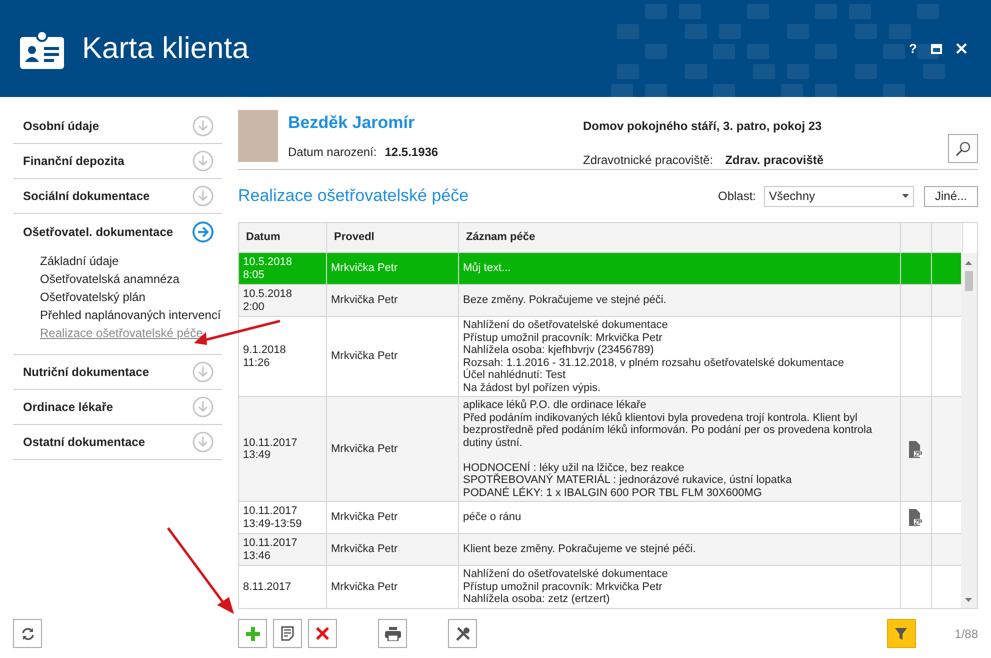 Image resolution: width=991 pixels, height=658 pixels. I want to click on record-text: Nahlížení do ošetřovatelské dokumentace Přístup umožnil pracovník: Mrkvička Petr Nahlížela osoba: zetz (ertzert), so click(566, 587).